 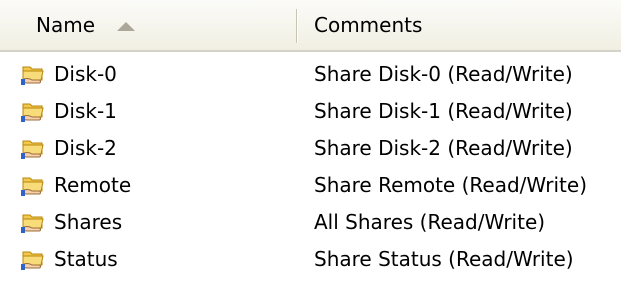 What do you see at coordinates (148, 25) in the screenshot?
I see `column-header-name: Name` at bounding box center [148, 25].